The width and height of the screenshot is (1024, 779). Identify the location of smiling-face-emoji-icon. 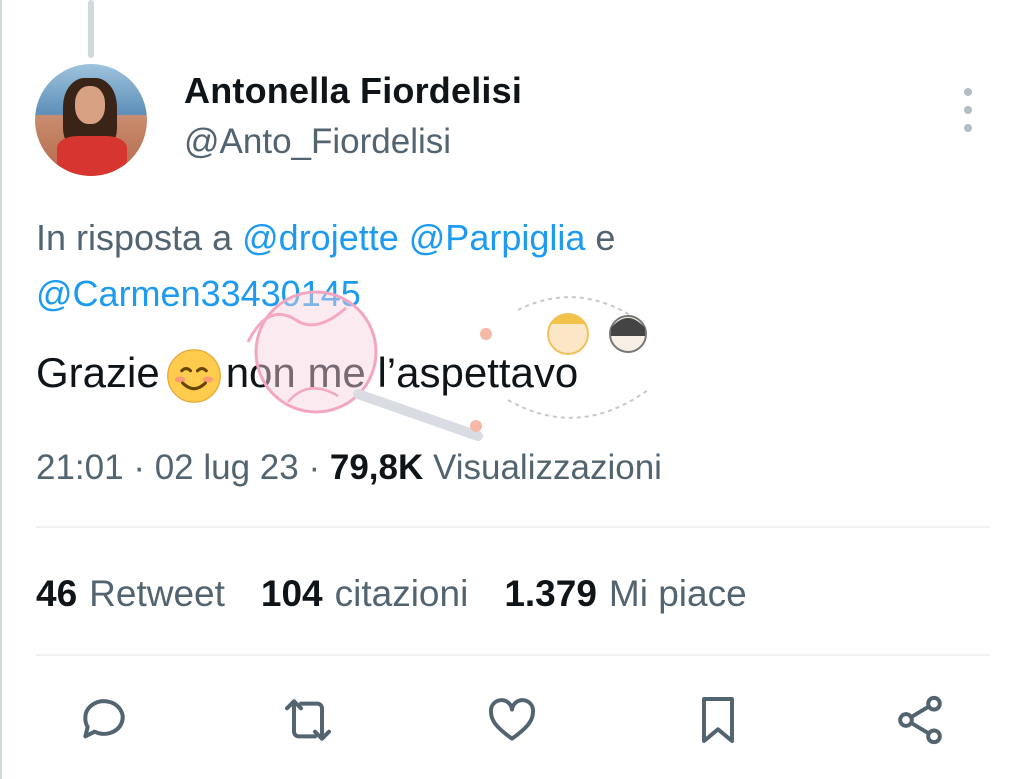
(193, 376).